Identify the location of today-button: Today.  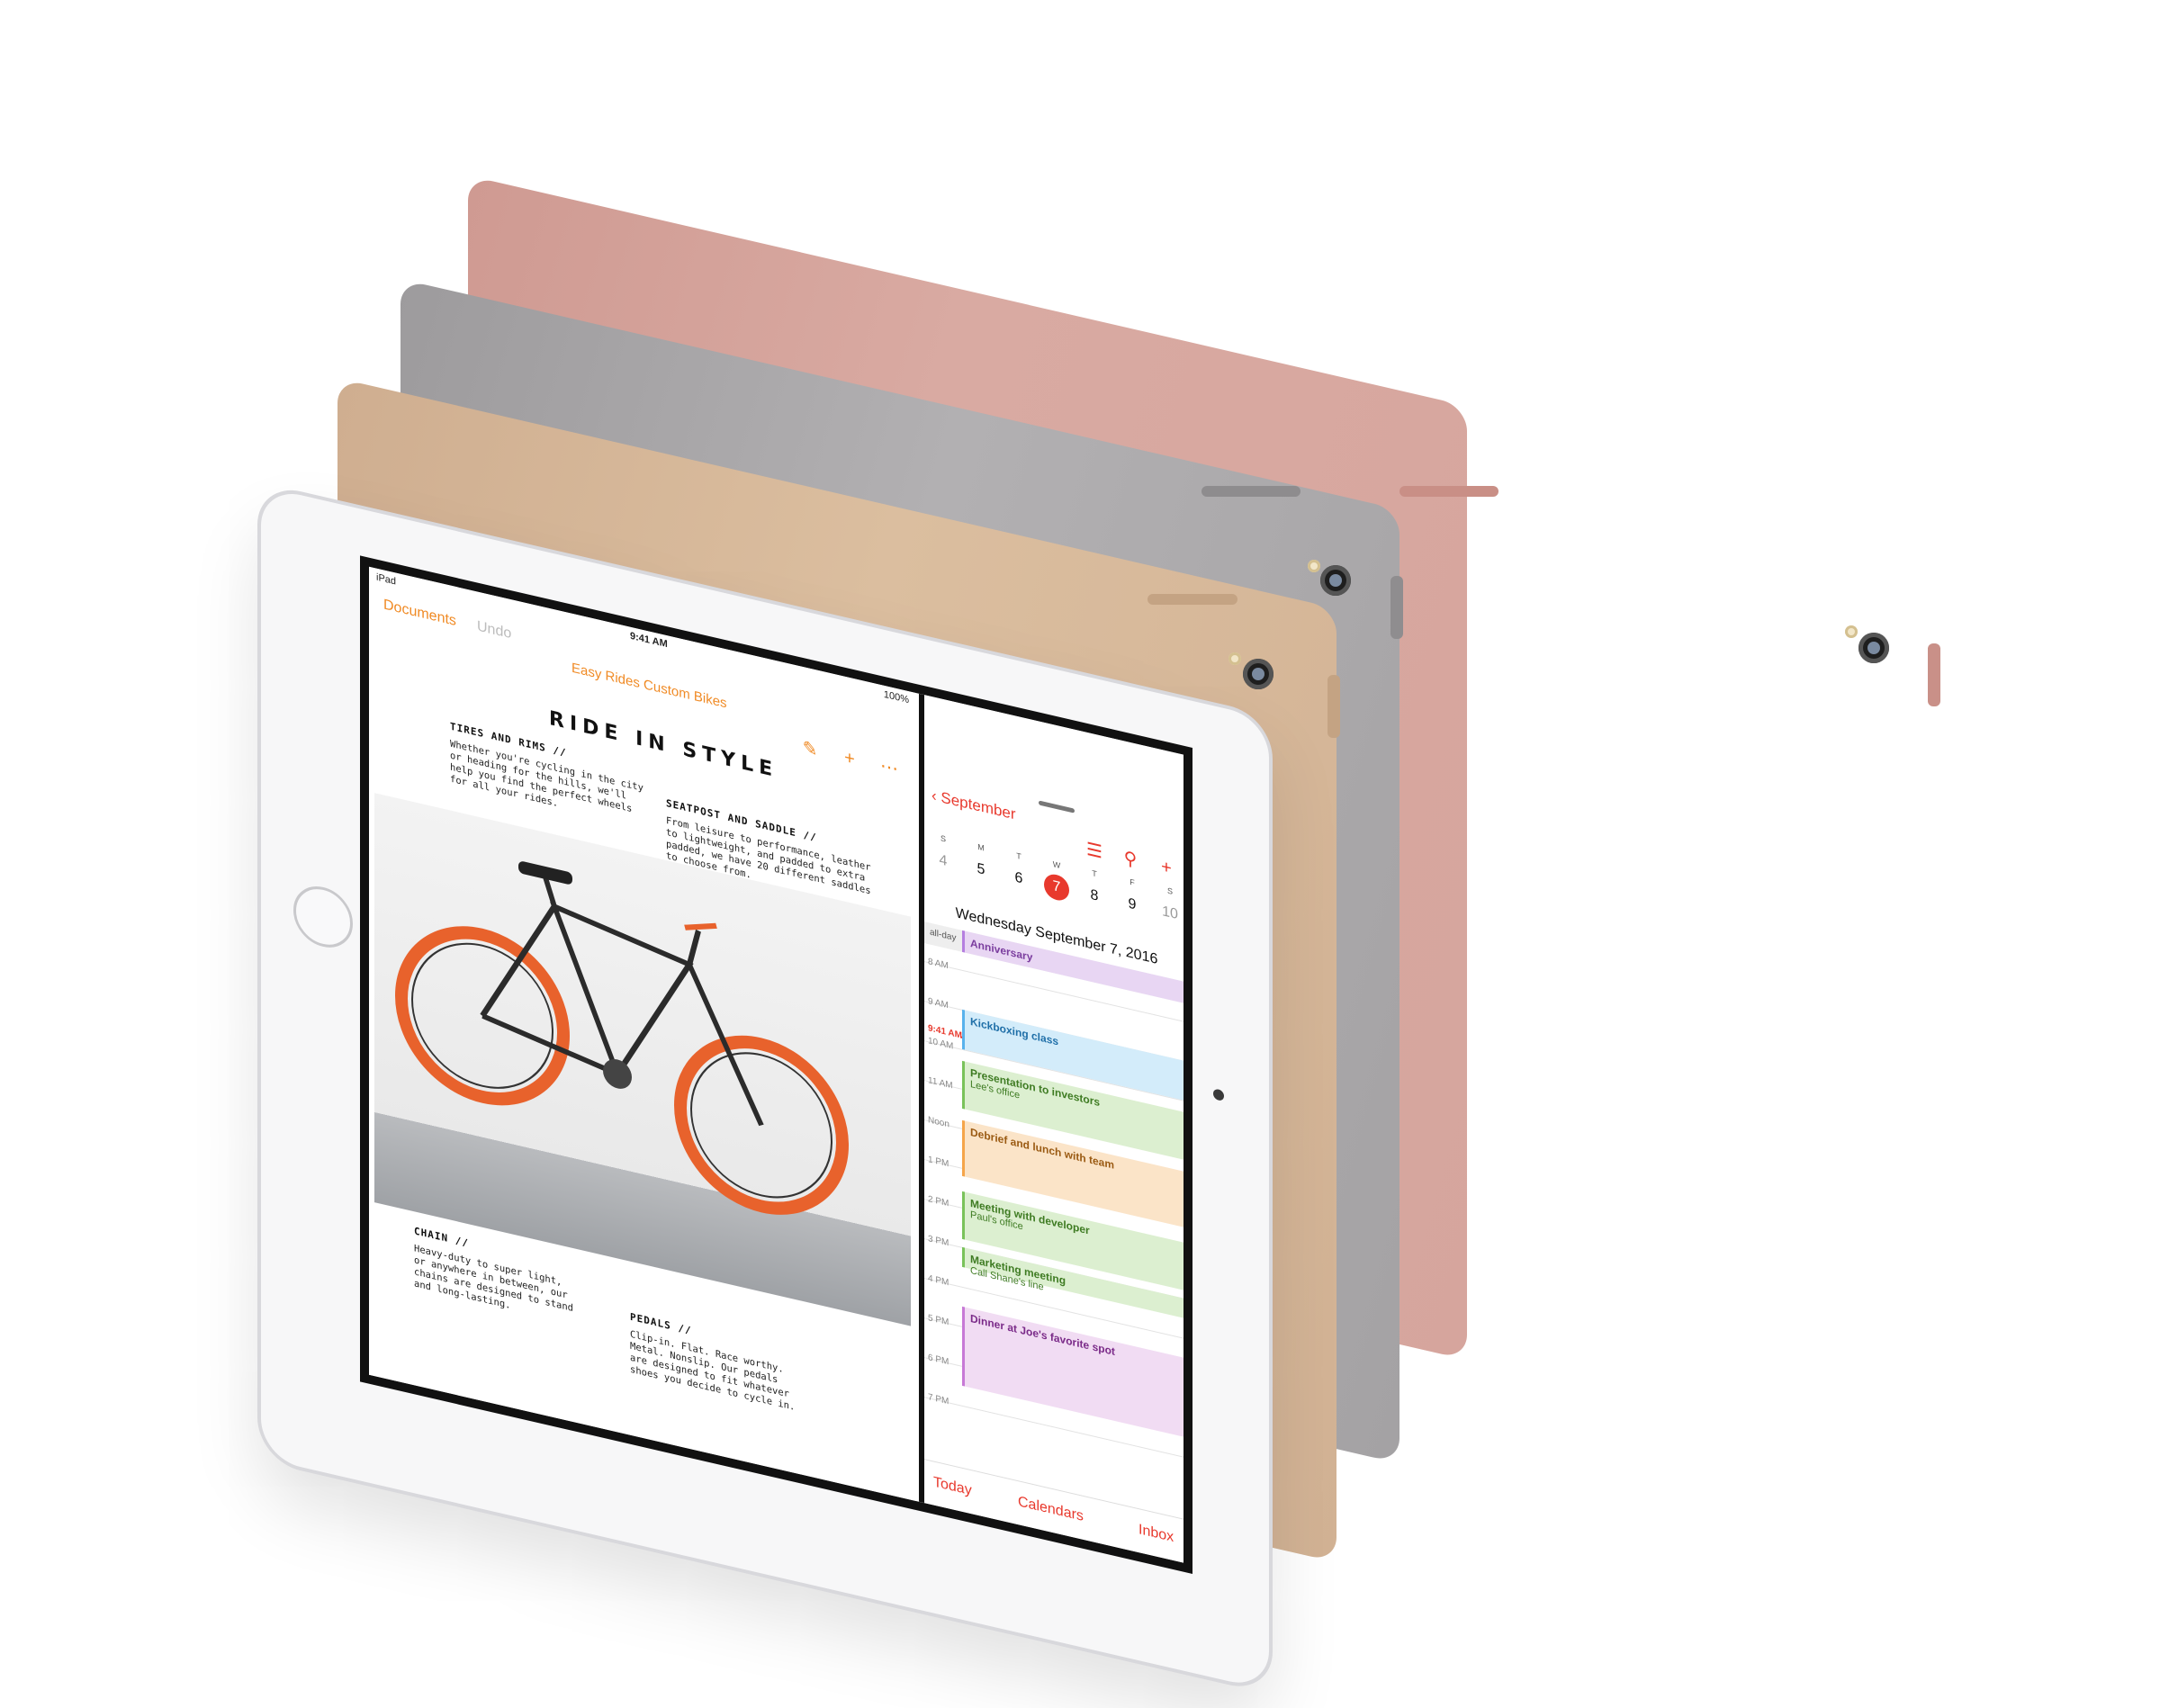
(953, 1487).